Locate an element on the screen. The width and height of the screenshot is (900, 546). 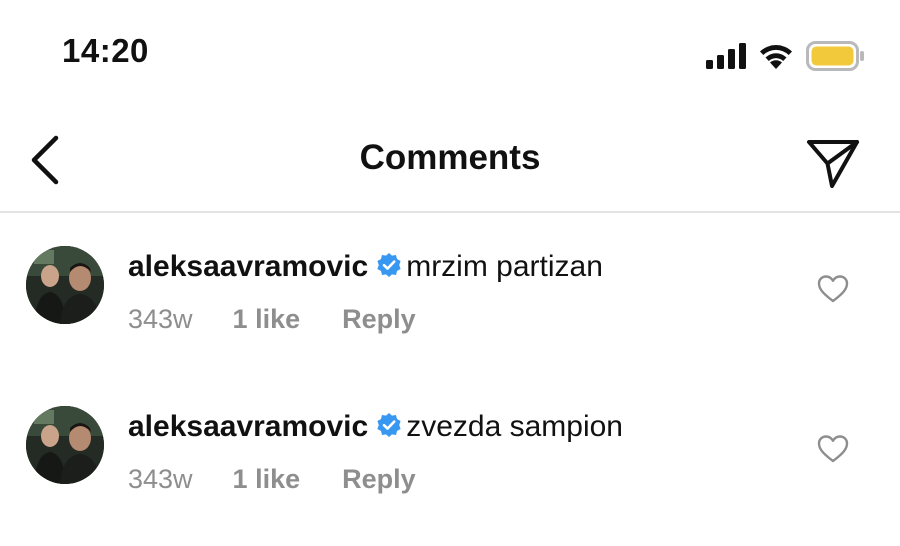
comment-text: zvezda sampion is located at coordinates (514, 426).